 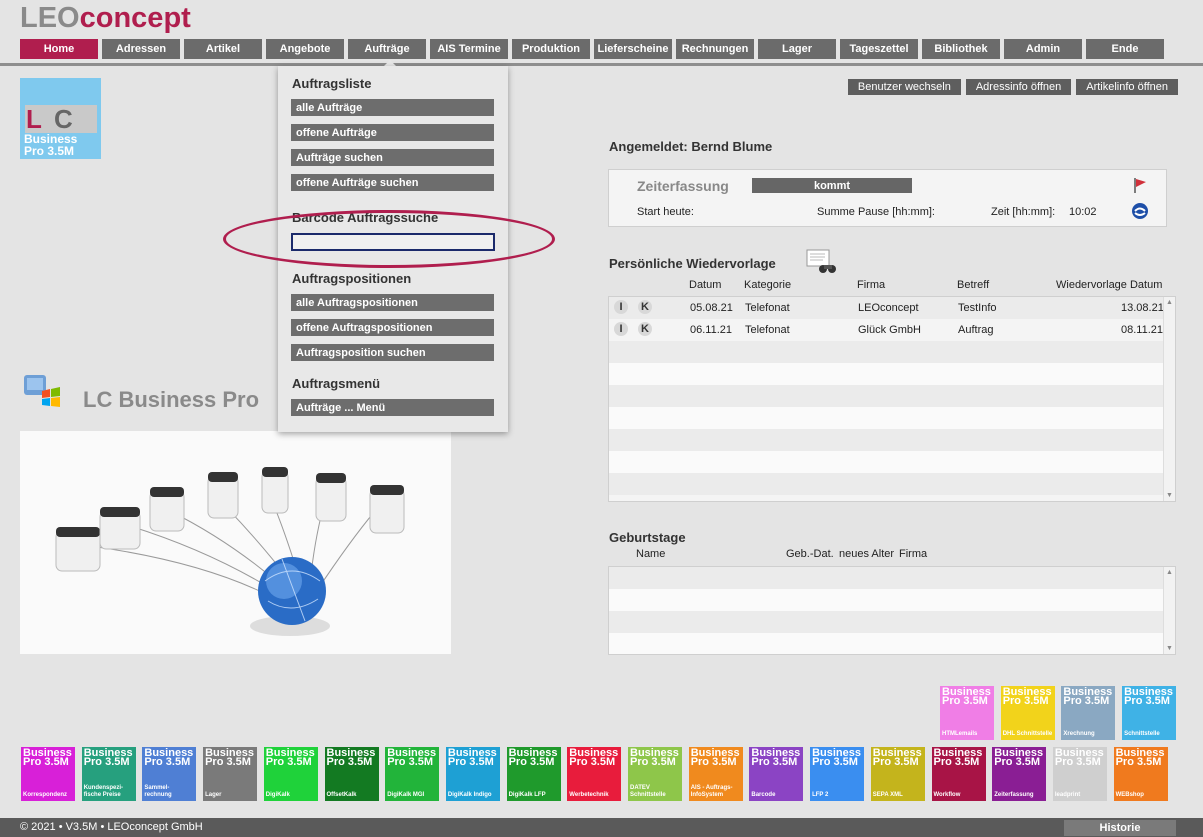 What do you see at coordinates (533, 774) in the screenshot?
I see `module-tile: Business Pro 3.5M DigiKalk LFP` at bounding box center [533, 774].